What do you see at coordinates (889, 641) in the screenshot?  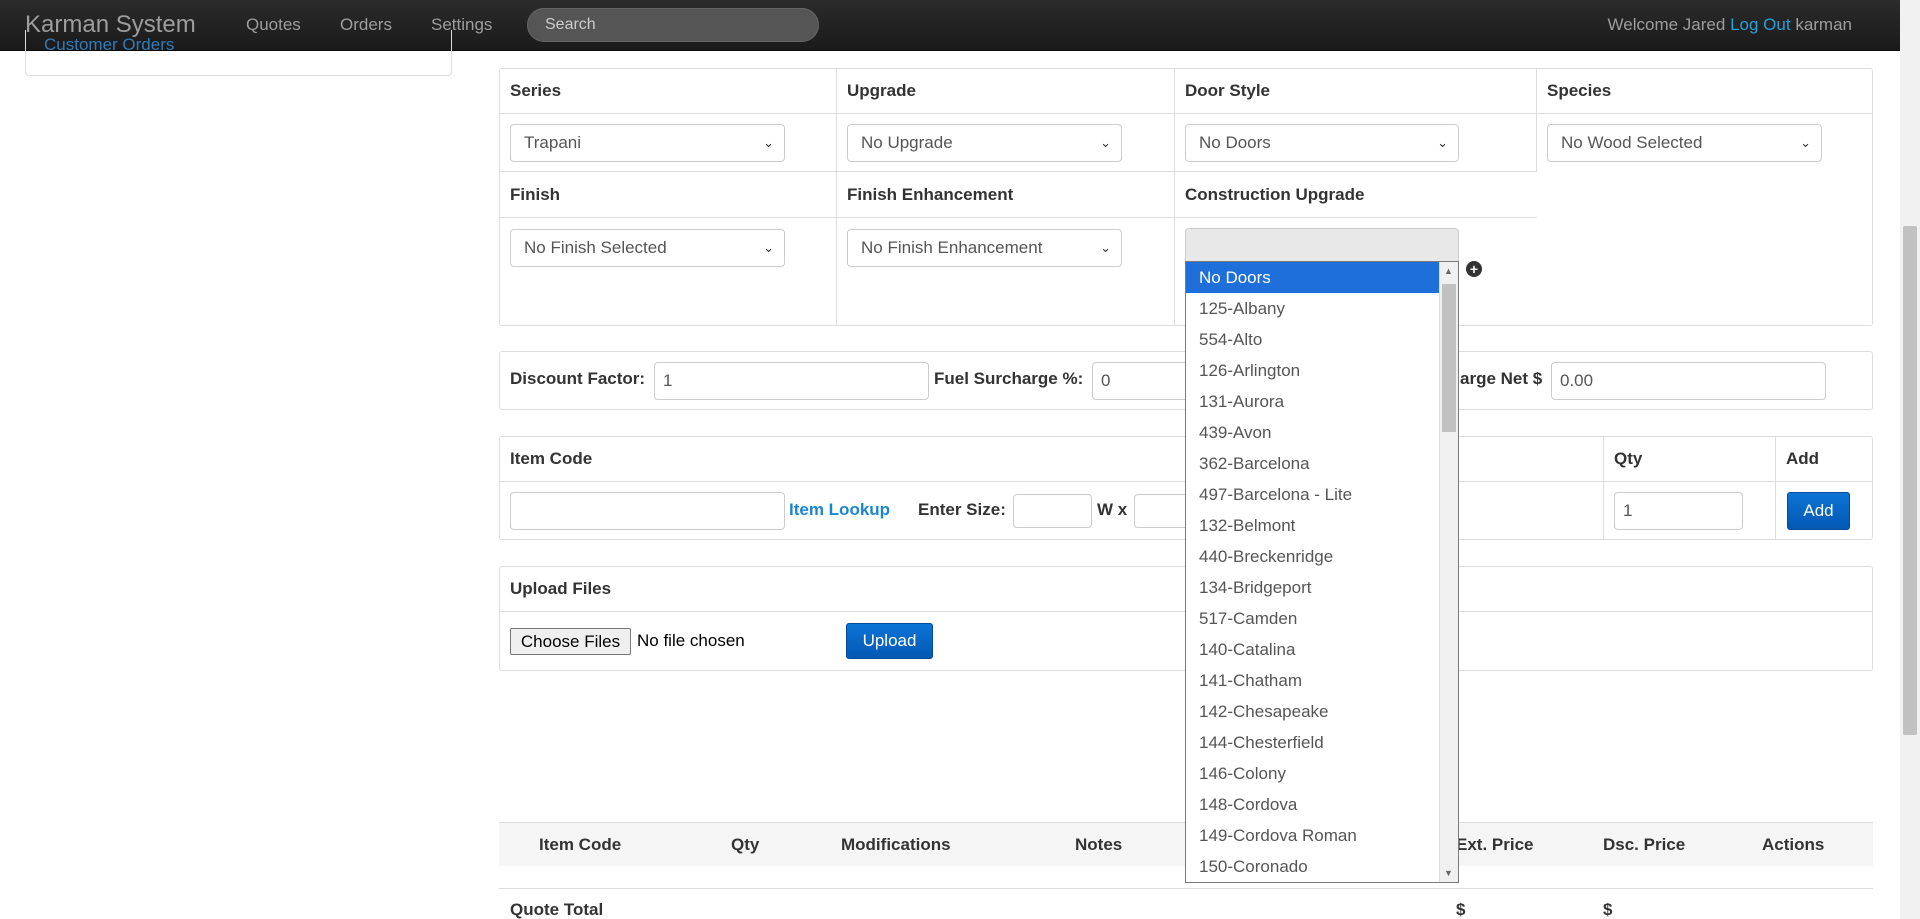 I see `upload-button: Upload` at bounding box center [889, 641].